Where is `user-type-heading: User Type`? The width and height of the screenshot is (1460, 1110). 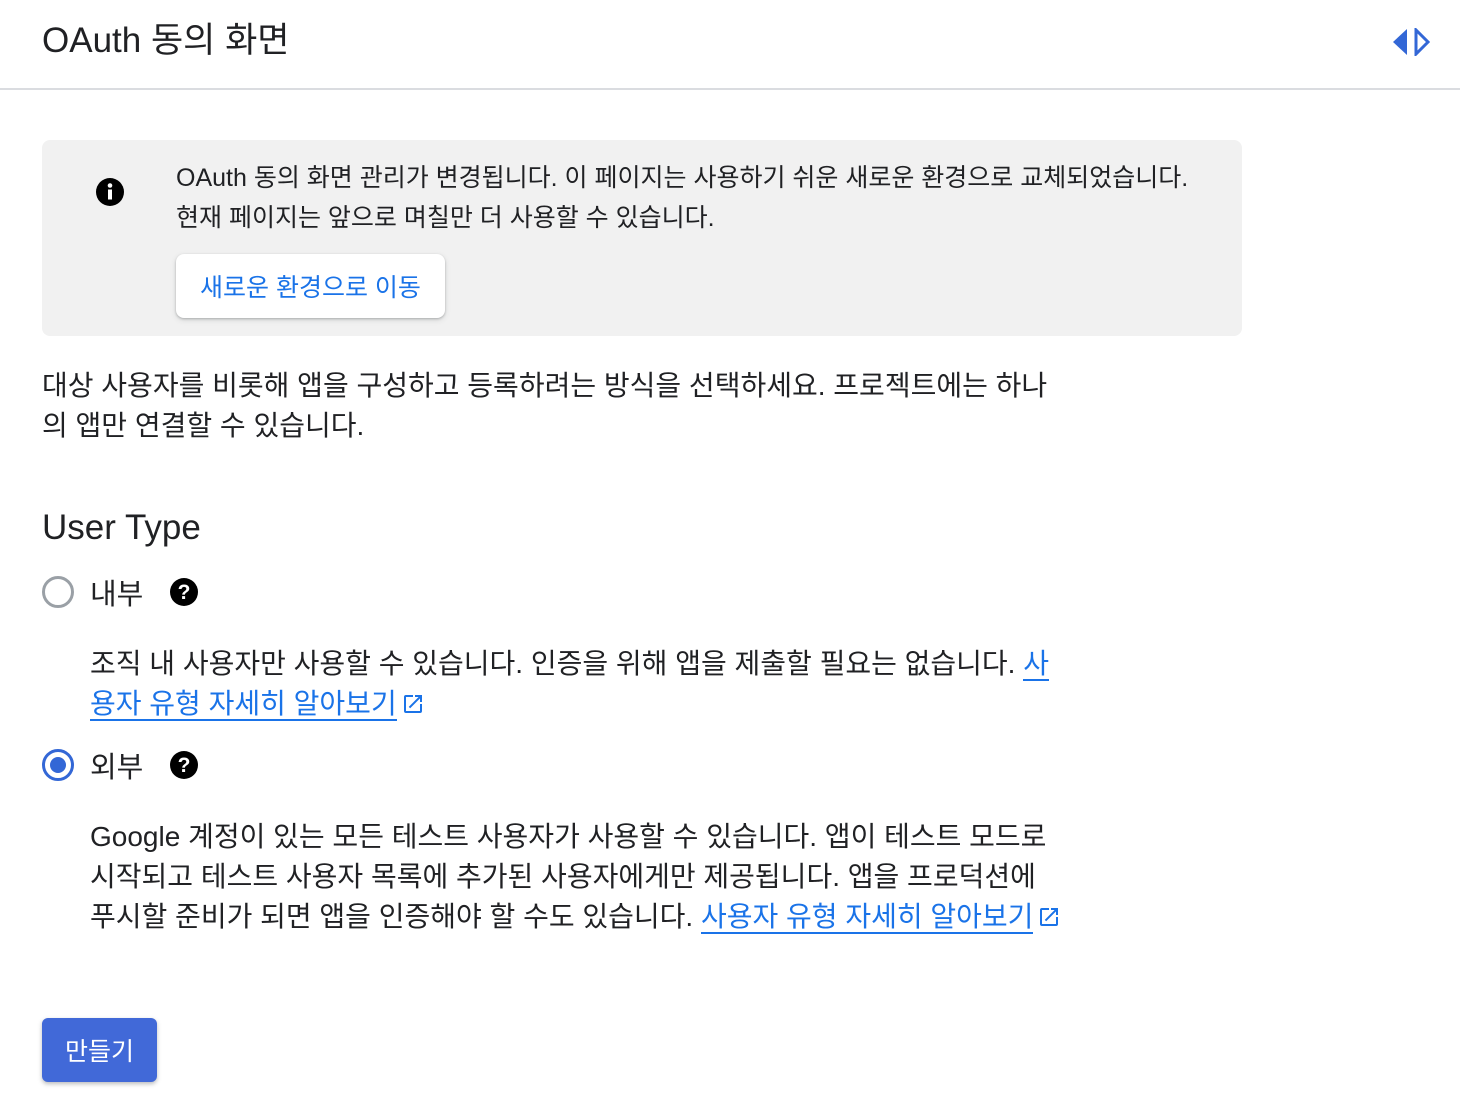
user-type-heading: User Type is located at coordinates (121, 527).